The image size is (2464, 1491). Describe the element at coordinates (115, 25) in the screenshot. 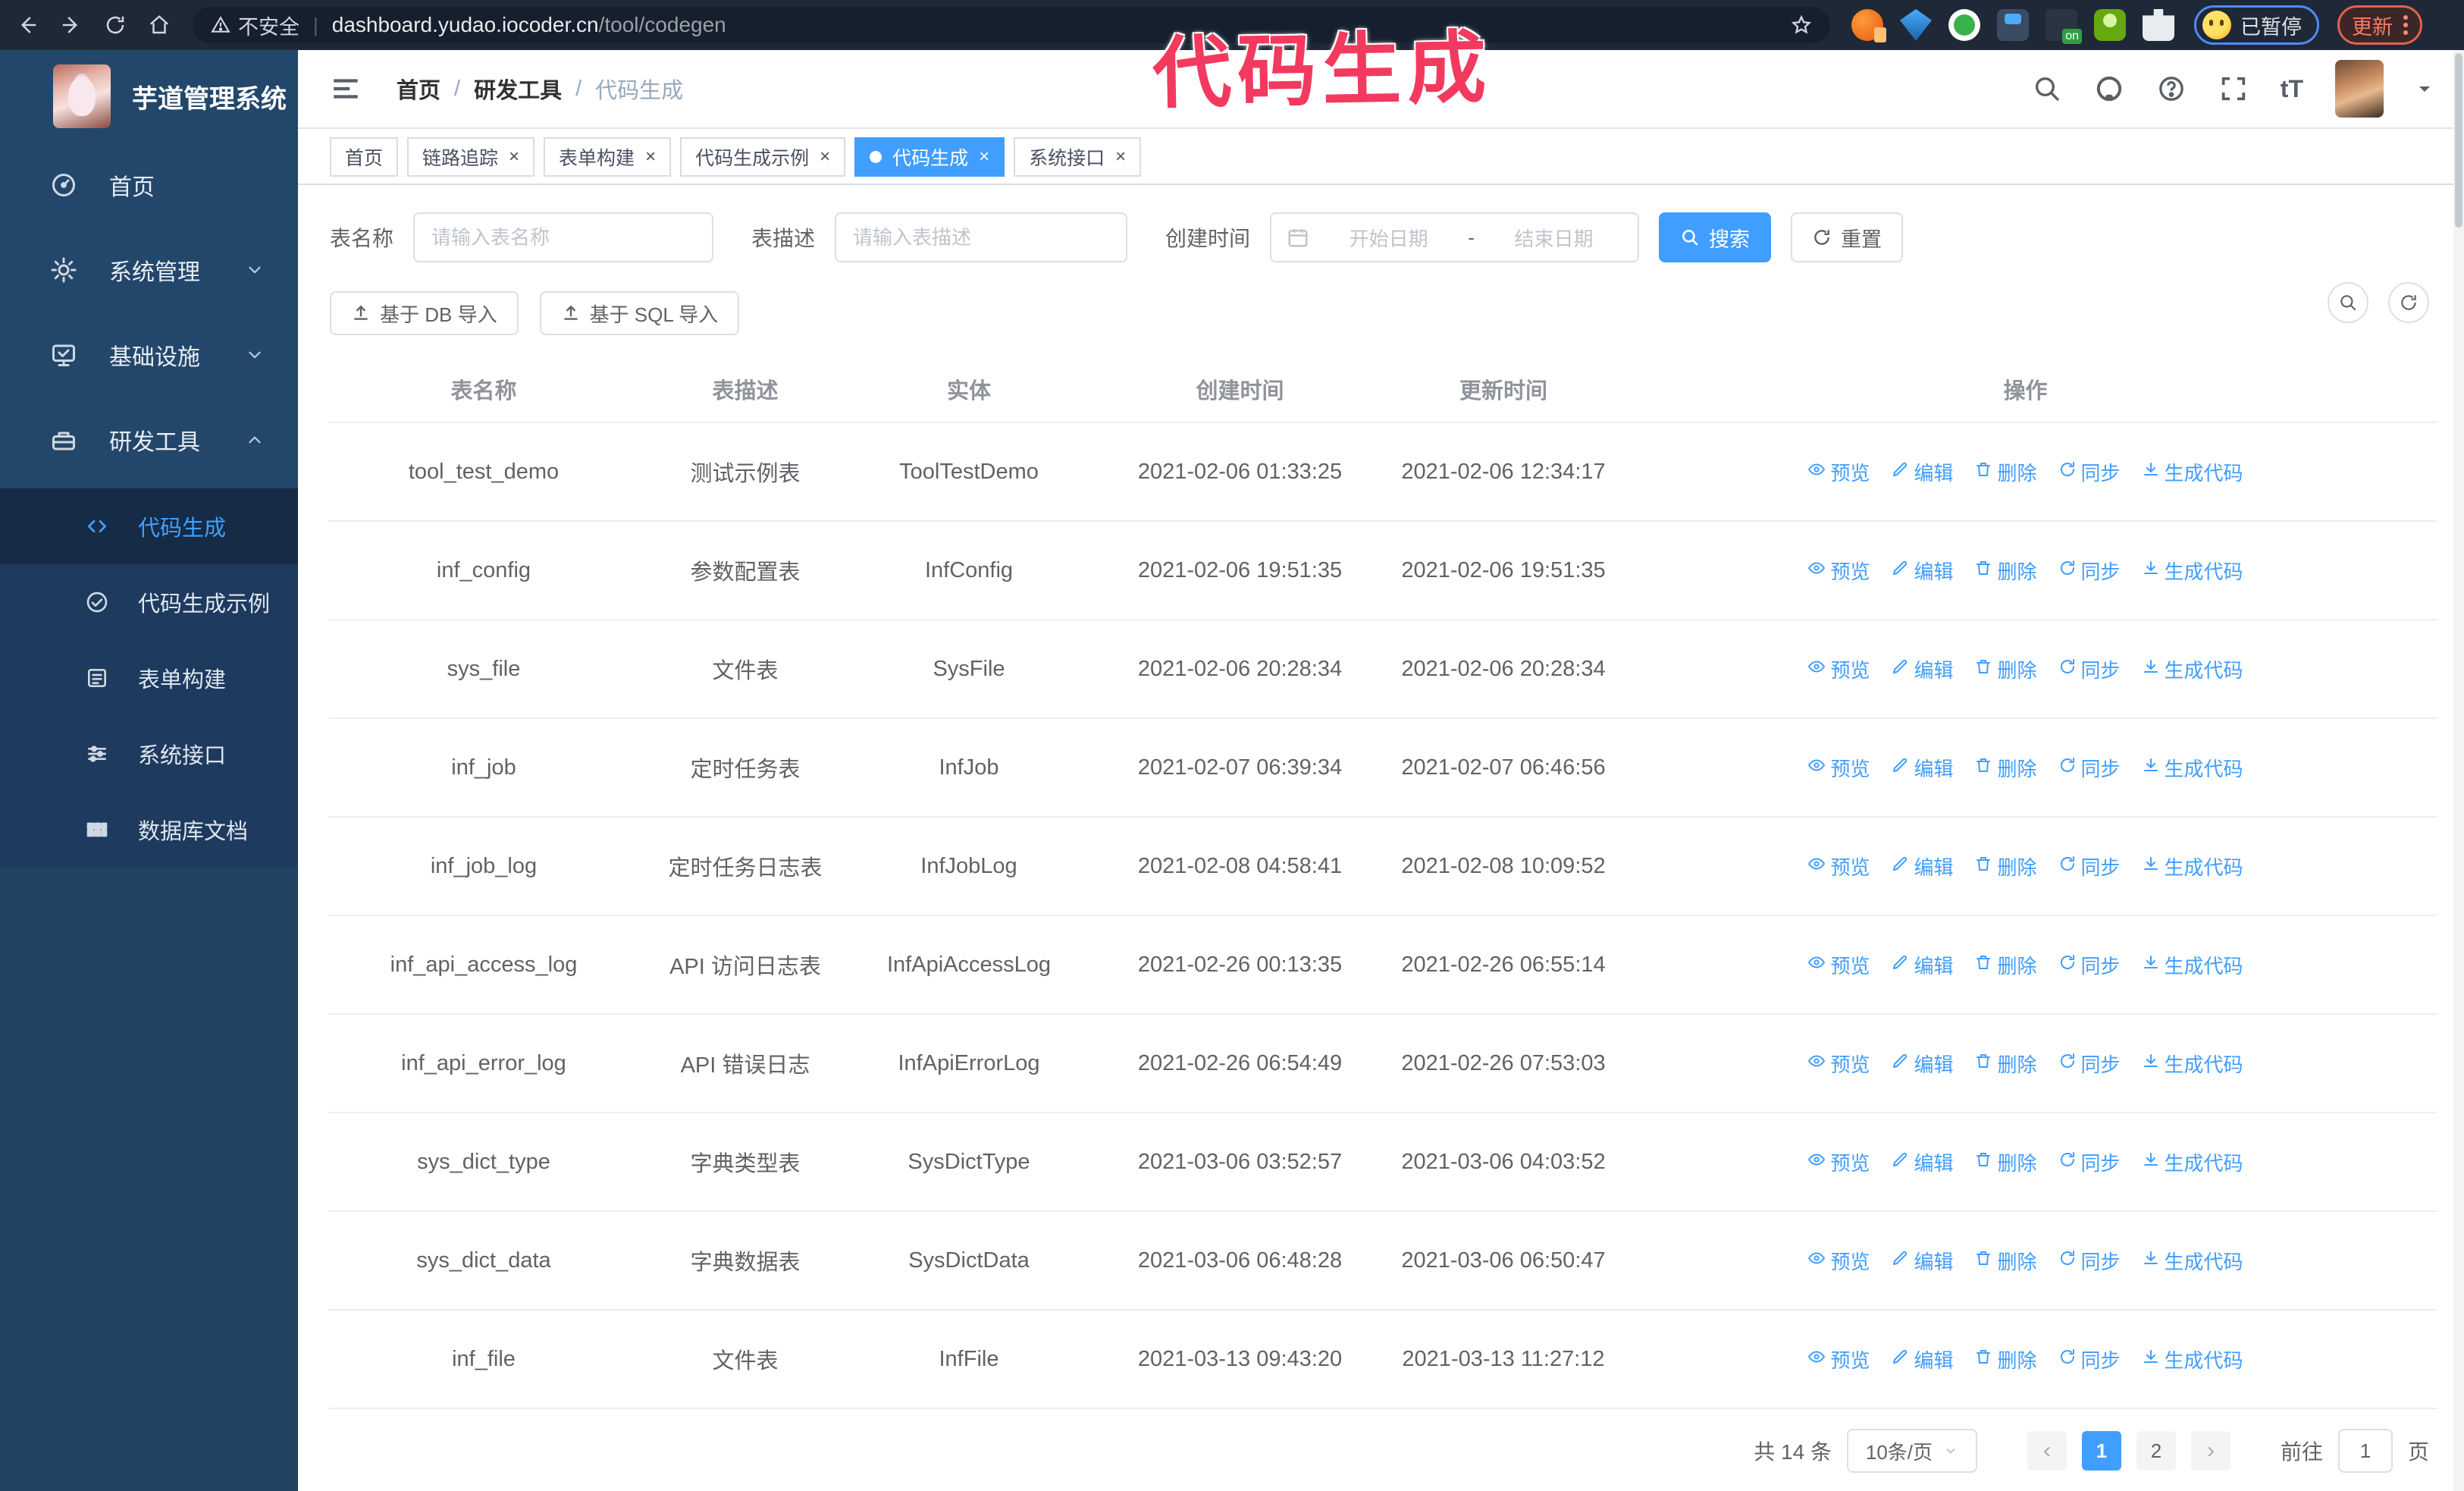

I see `reload-icon` at that location.